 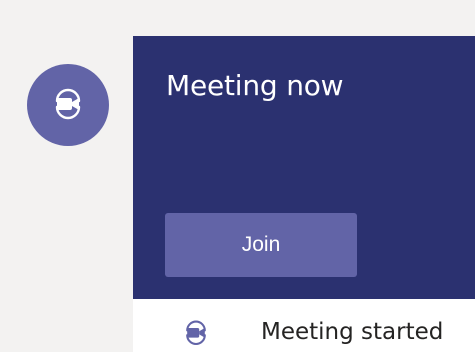 I want to click on meeting-status-row: Meeting started, so click(x=304, y=325).